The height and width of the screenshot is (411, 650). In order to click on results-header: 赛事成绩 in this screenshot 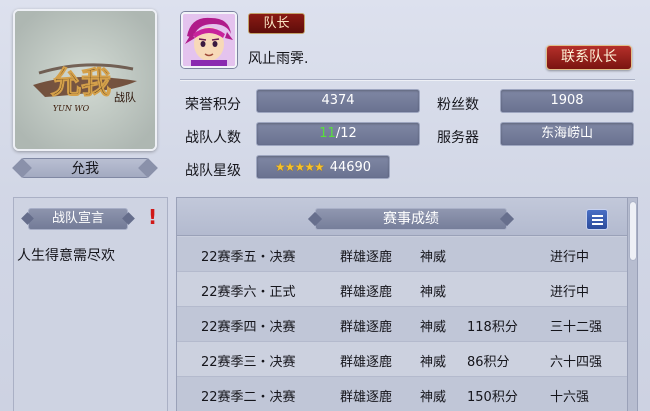, I will do `click(402, 217)`.